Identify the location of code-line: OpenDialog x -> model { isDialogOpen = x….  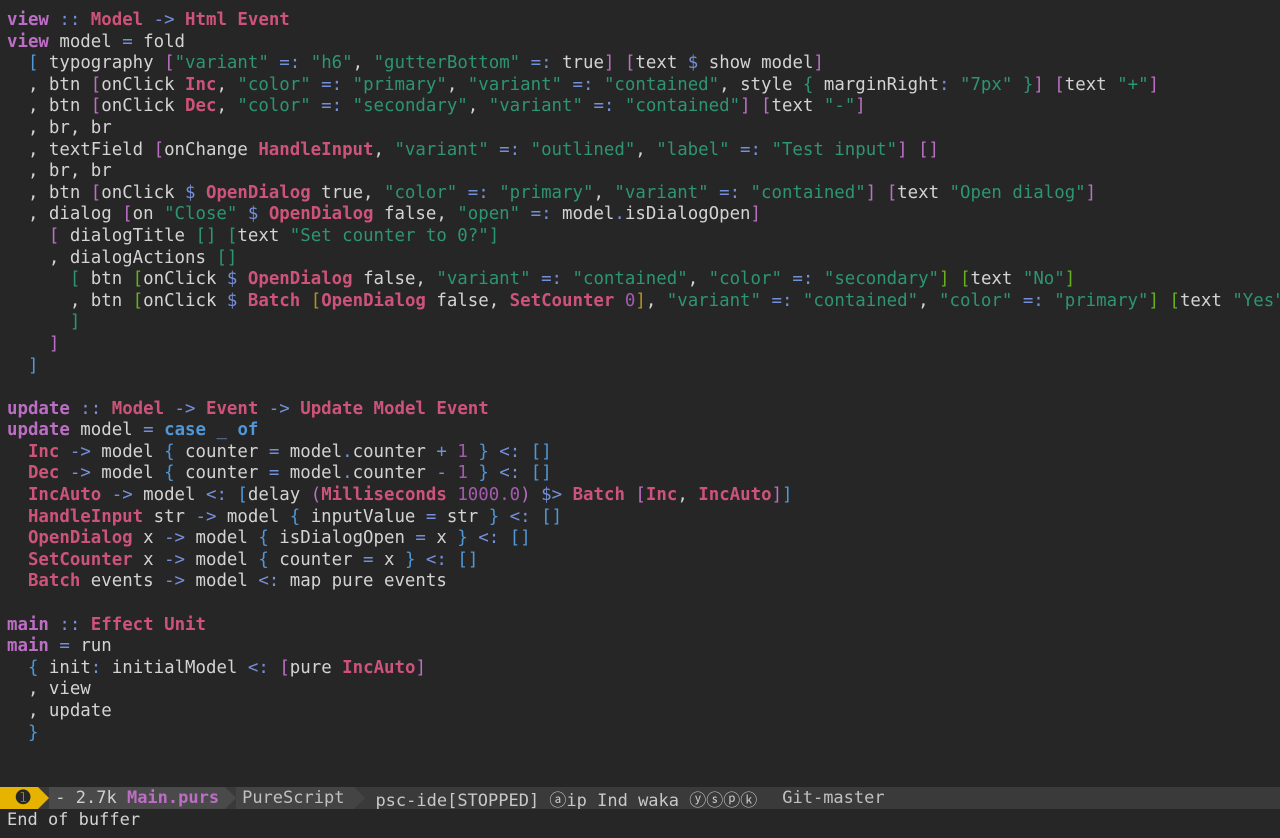
(643, 539).